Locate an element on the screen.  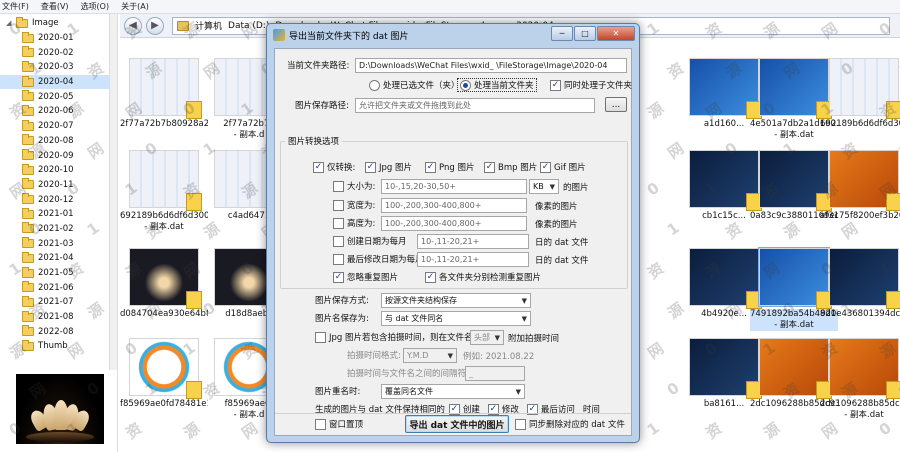
file-name-suffix: - 副本.dat is located at coordinates (794, 325).